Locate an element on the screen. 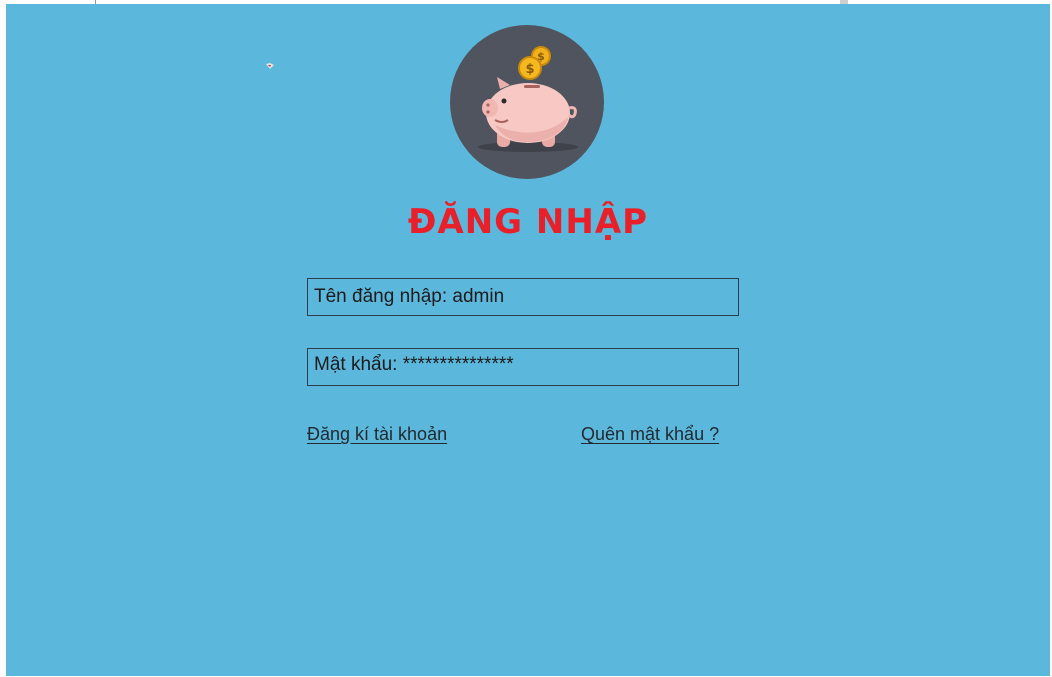 Image resolution: width=1052 pixels, height=677 pixels. cursor-artifact-icon is located at coordinates (270, 66).